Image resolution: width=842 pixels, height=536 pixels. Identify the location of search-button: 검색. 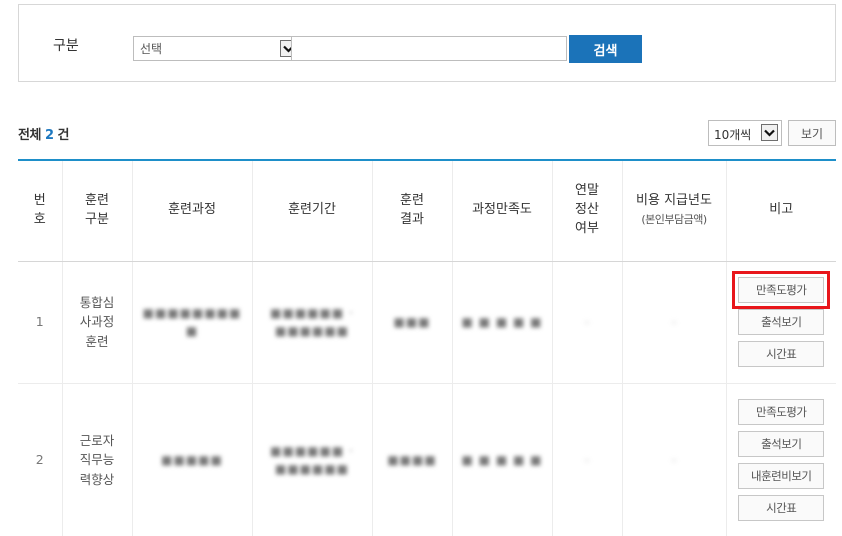
(605, 49).